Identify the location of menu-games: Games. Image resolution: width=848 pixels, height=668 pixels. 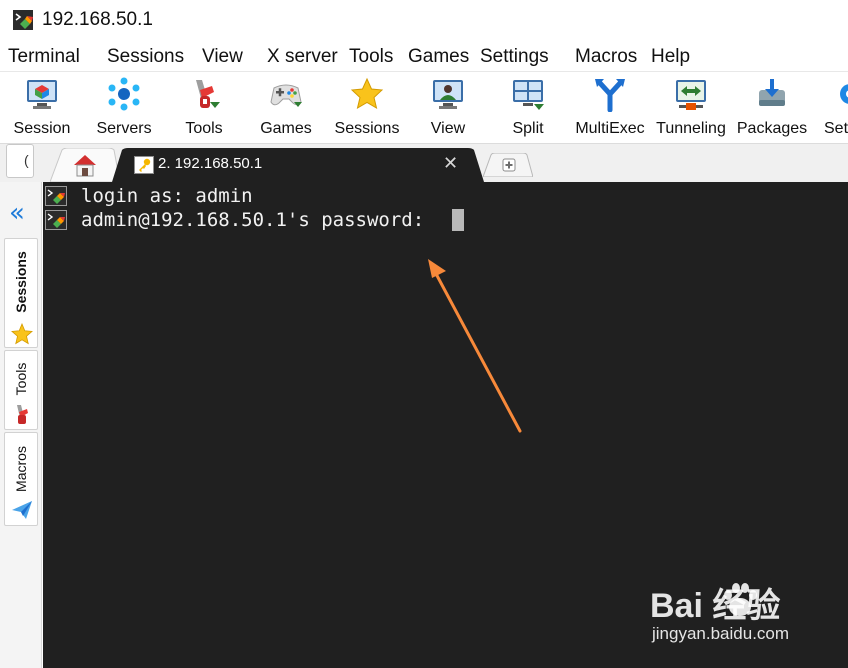
(438, 57).